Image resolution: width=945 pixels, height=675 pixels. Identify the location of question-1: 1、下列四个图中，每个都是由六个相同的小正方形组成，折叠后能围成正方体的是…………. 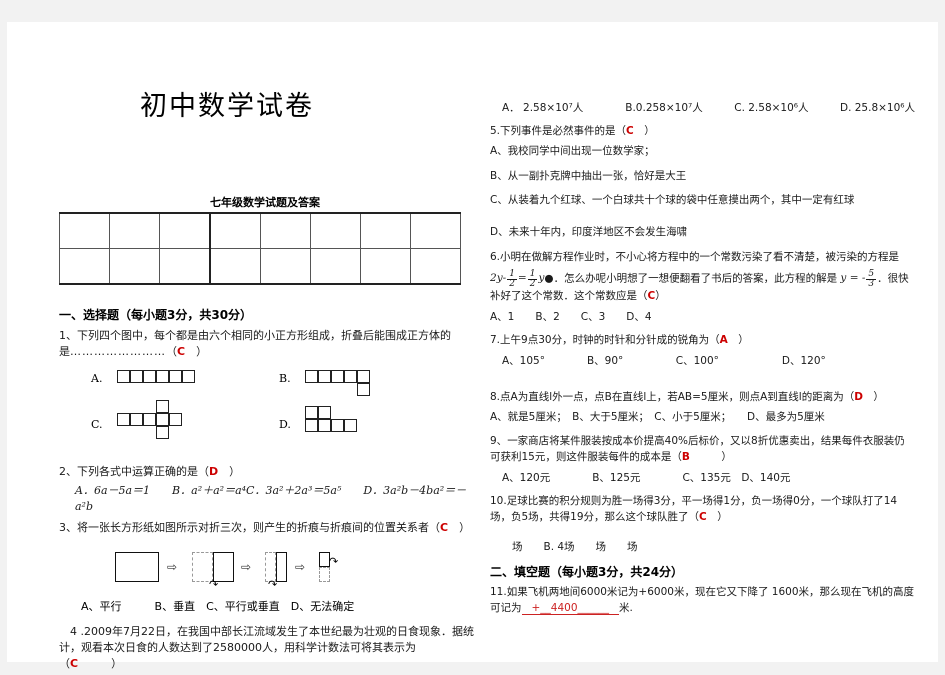
(255, 343).